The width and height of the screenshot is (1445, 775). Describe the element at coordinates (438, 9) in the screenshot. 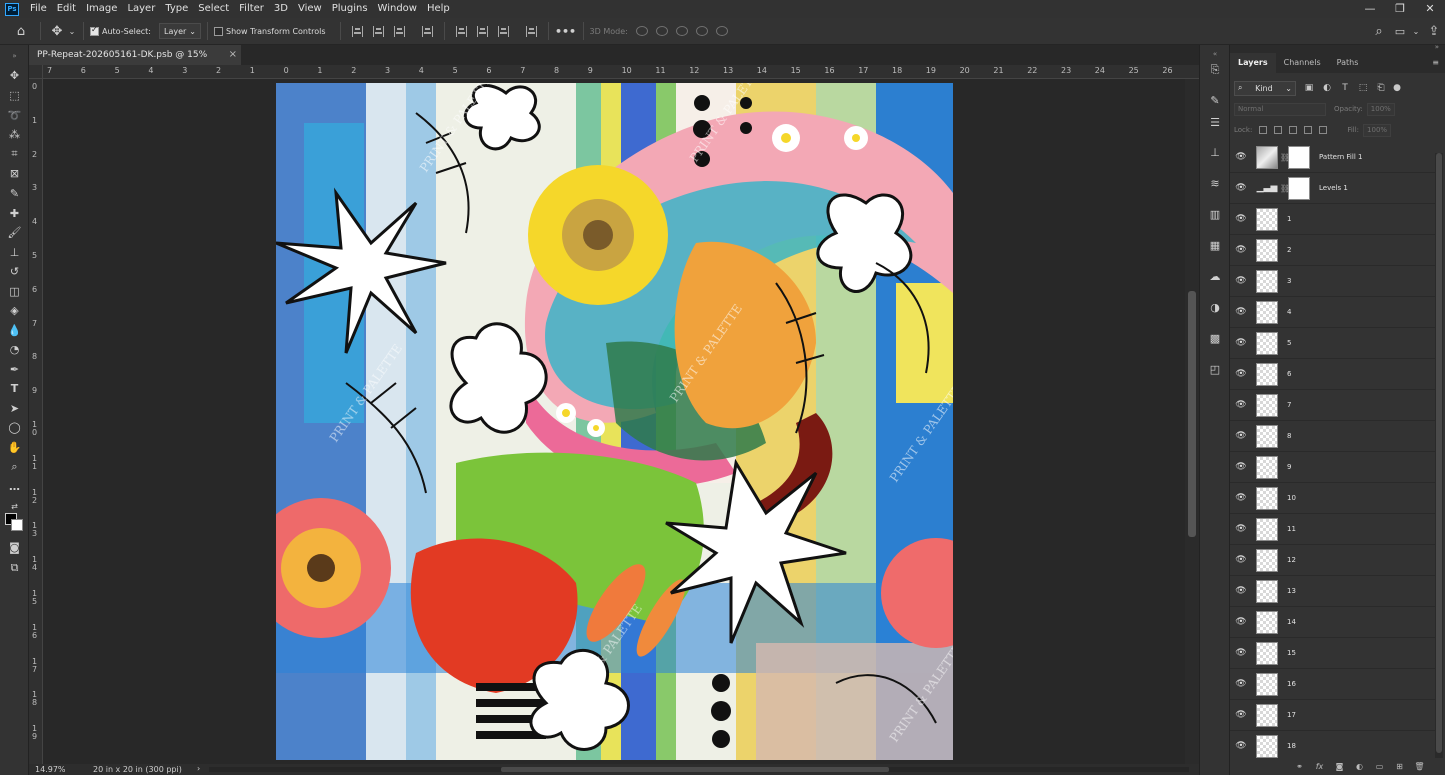

I see `menu-help: Help` at that location.